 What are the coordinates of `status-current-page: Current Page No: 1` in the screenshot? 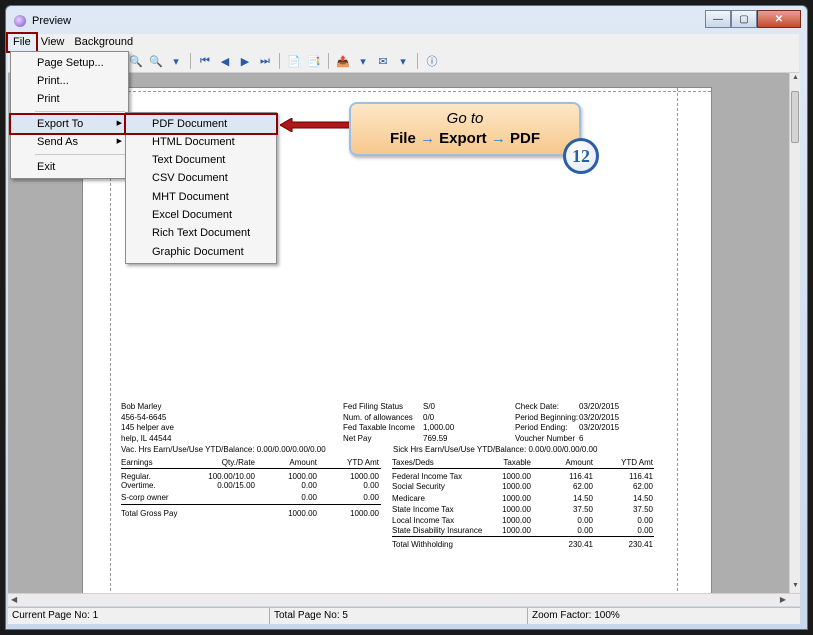 It's located at (139, 616).